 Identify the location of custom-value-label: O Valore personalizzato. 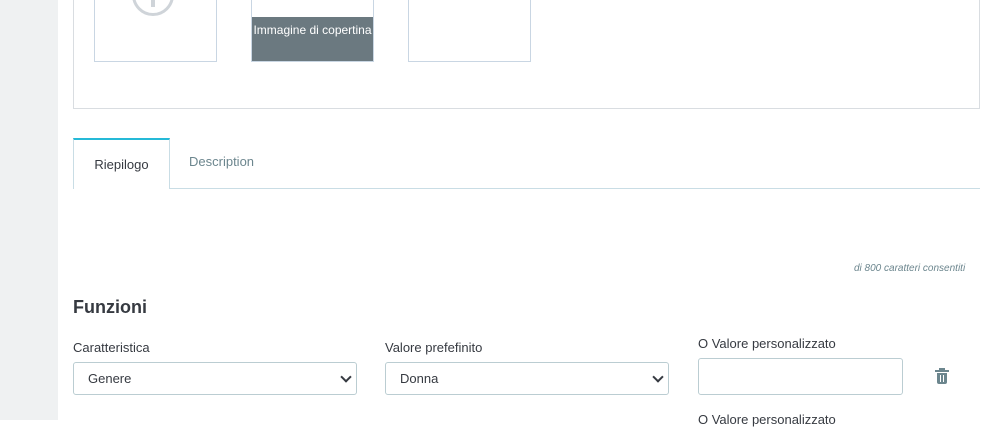
(767, 343).